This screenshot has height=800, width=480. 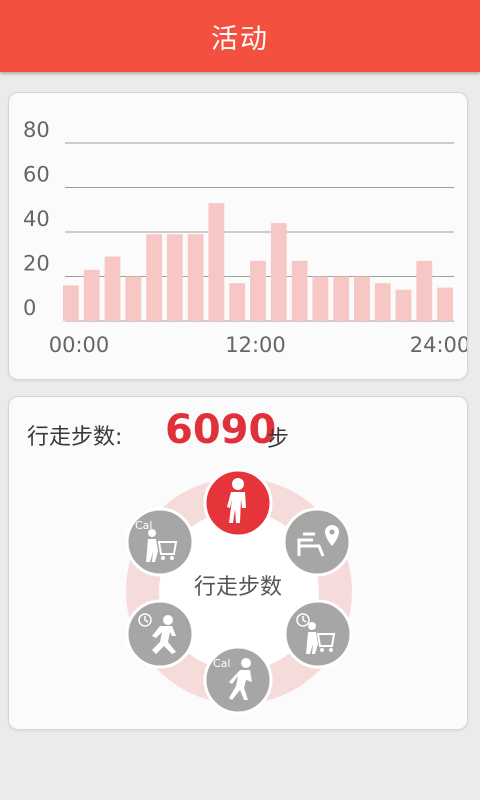 I want to click on shopping-calories-button: Cal, so click(x=160, y=542).